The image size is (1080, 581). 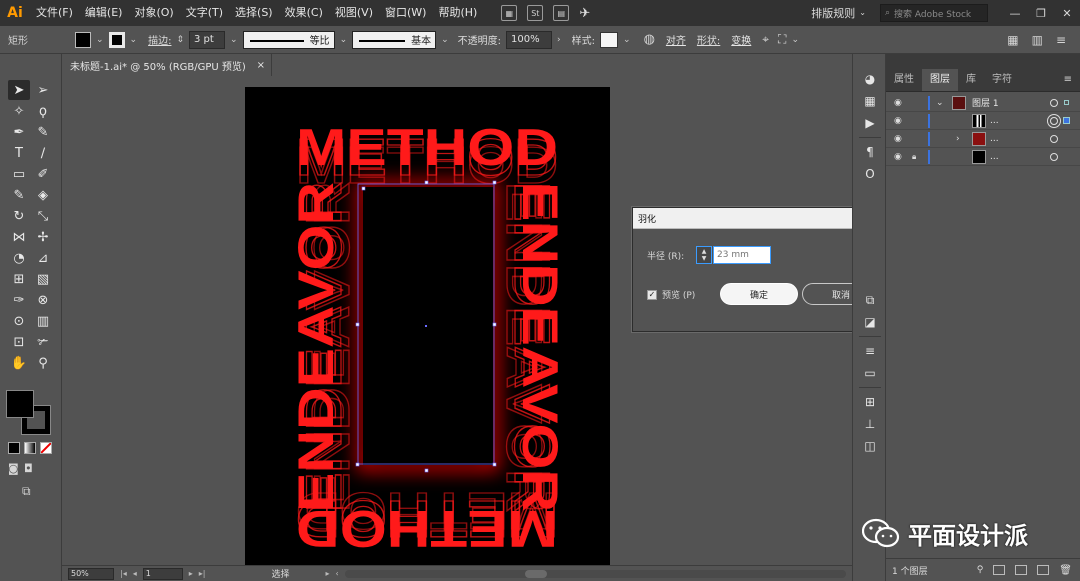 I want to click on direct-selection-tool-icon: ➢, so click(x=43, y=90).